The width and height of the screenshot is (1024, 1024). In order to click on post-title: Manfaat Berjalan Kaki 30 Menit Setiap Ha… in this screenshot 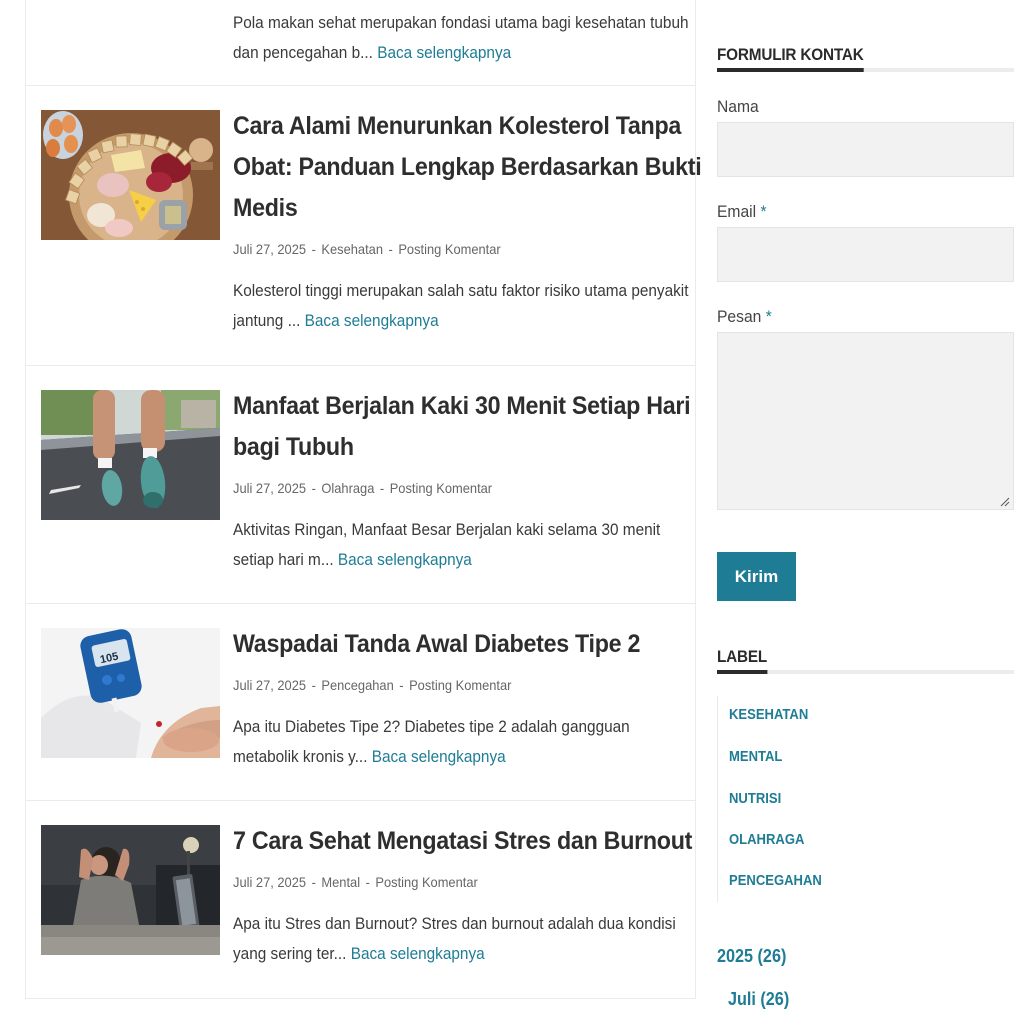, I will do `click(462, 427)`.